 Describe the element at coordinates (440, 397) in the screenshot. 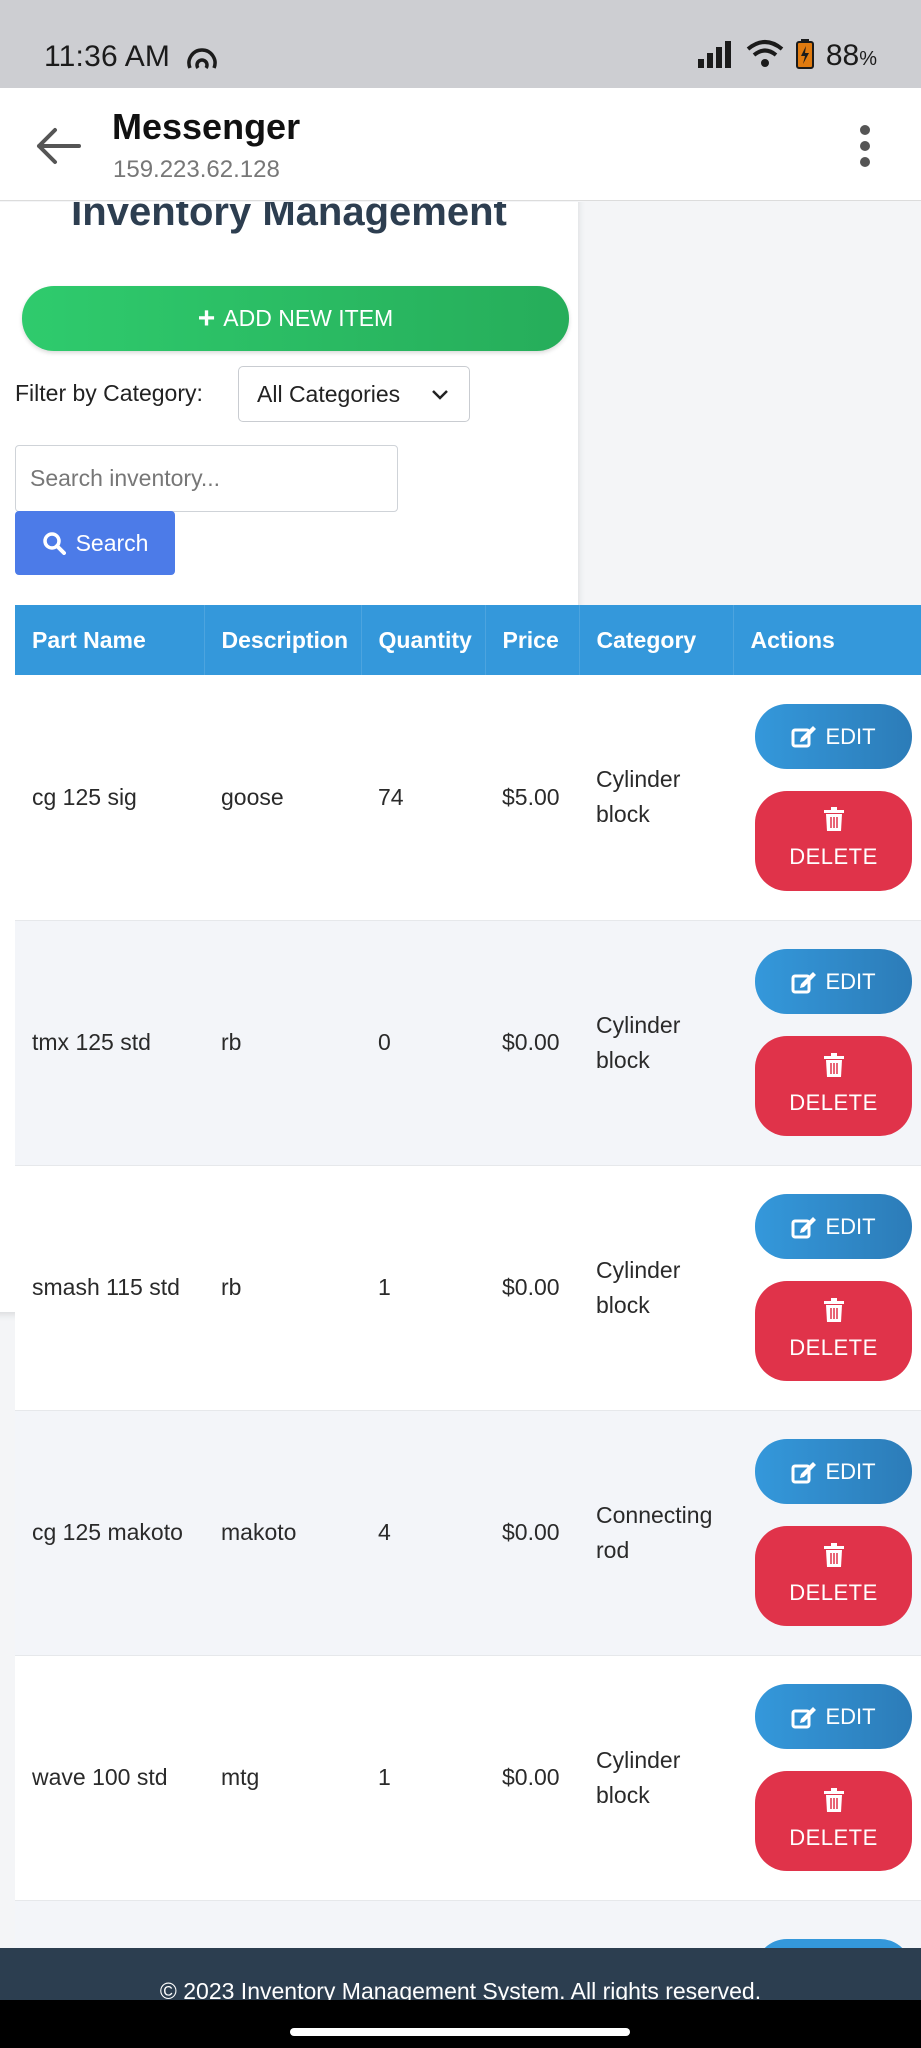

I see `chevron-down-icon` at that location.